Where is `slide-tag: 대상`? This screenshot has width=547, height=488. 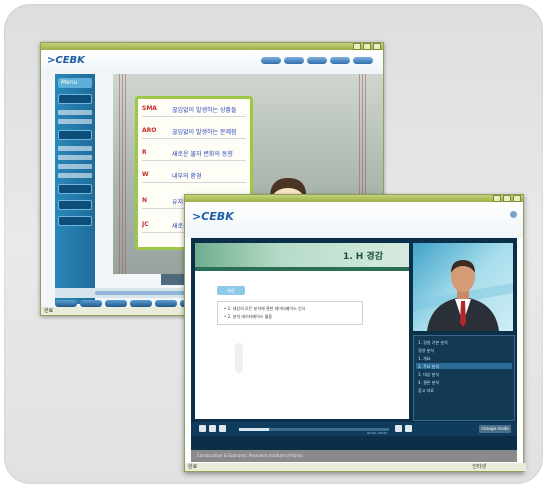
slide-tag: 대상 is located at coordinates (231, 290).